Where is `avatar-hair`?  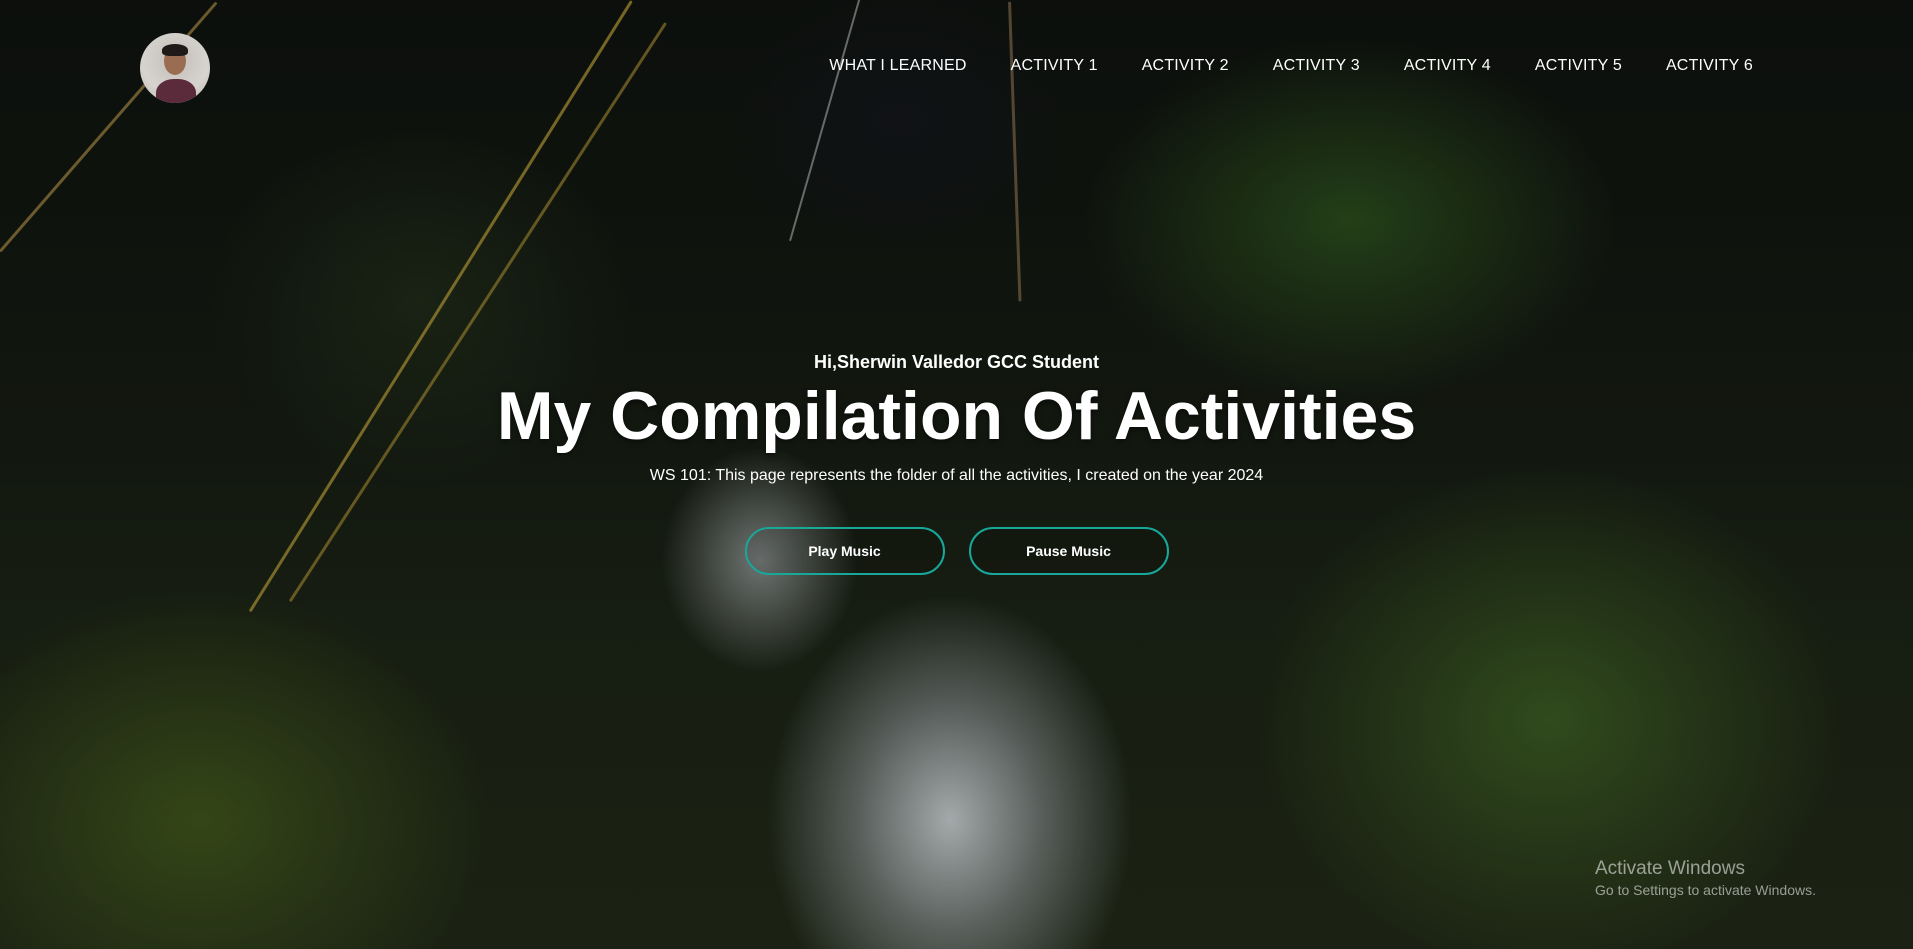 avatar-hair is located at coordinates (175, 50).